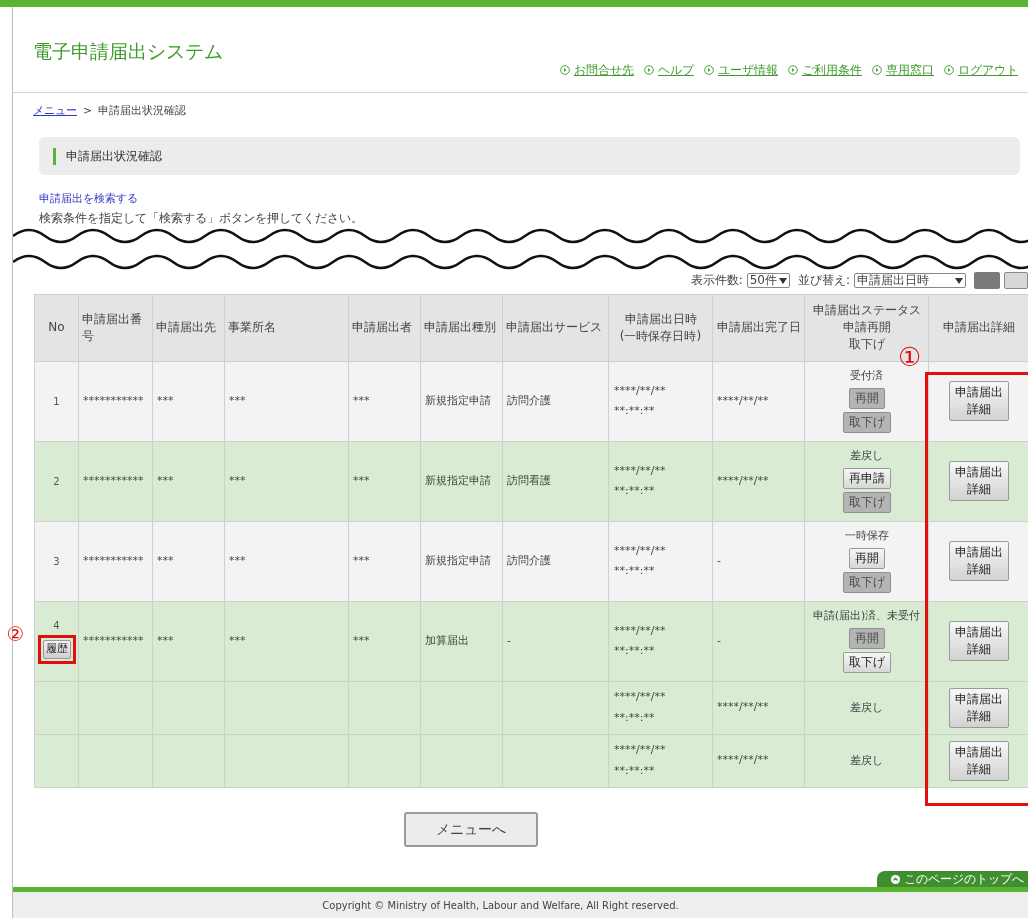 This screenshot has height=918, width=1028. I want to click on row-action-button: 再開, so click(866, 558).